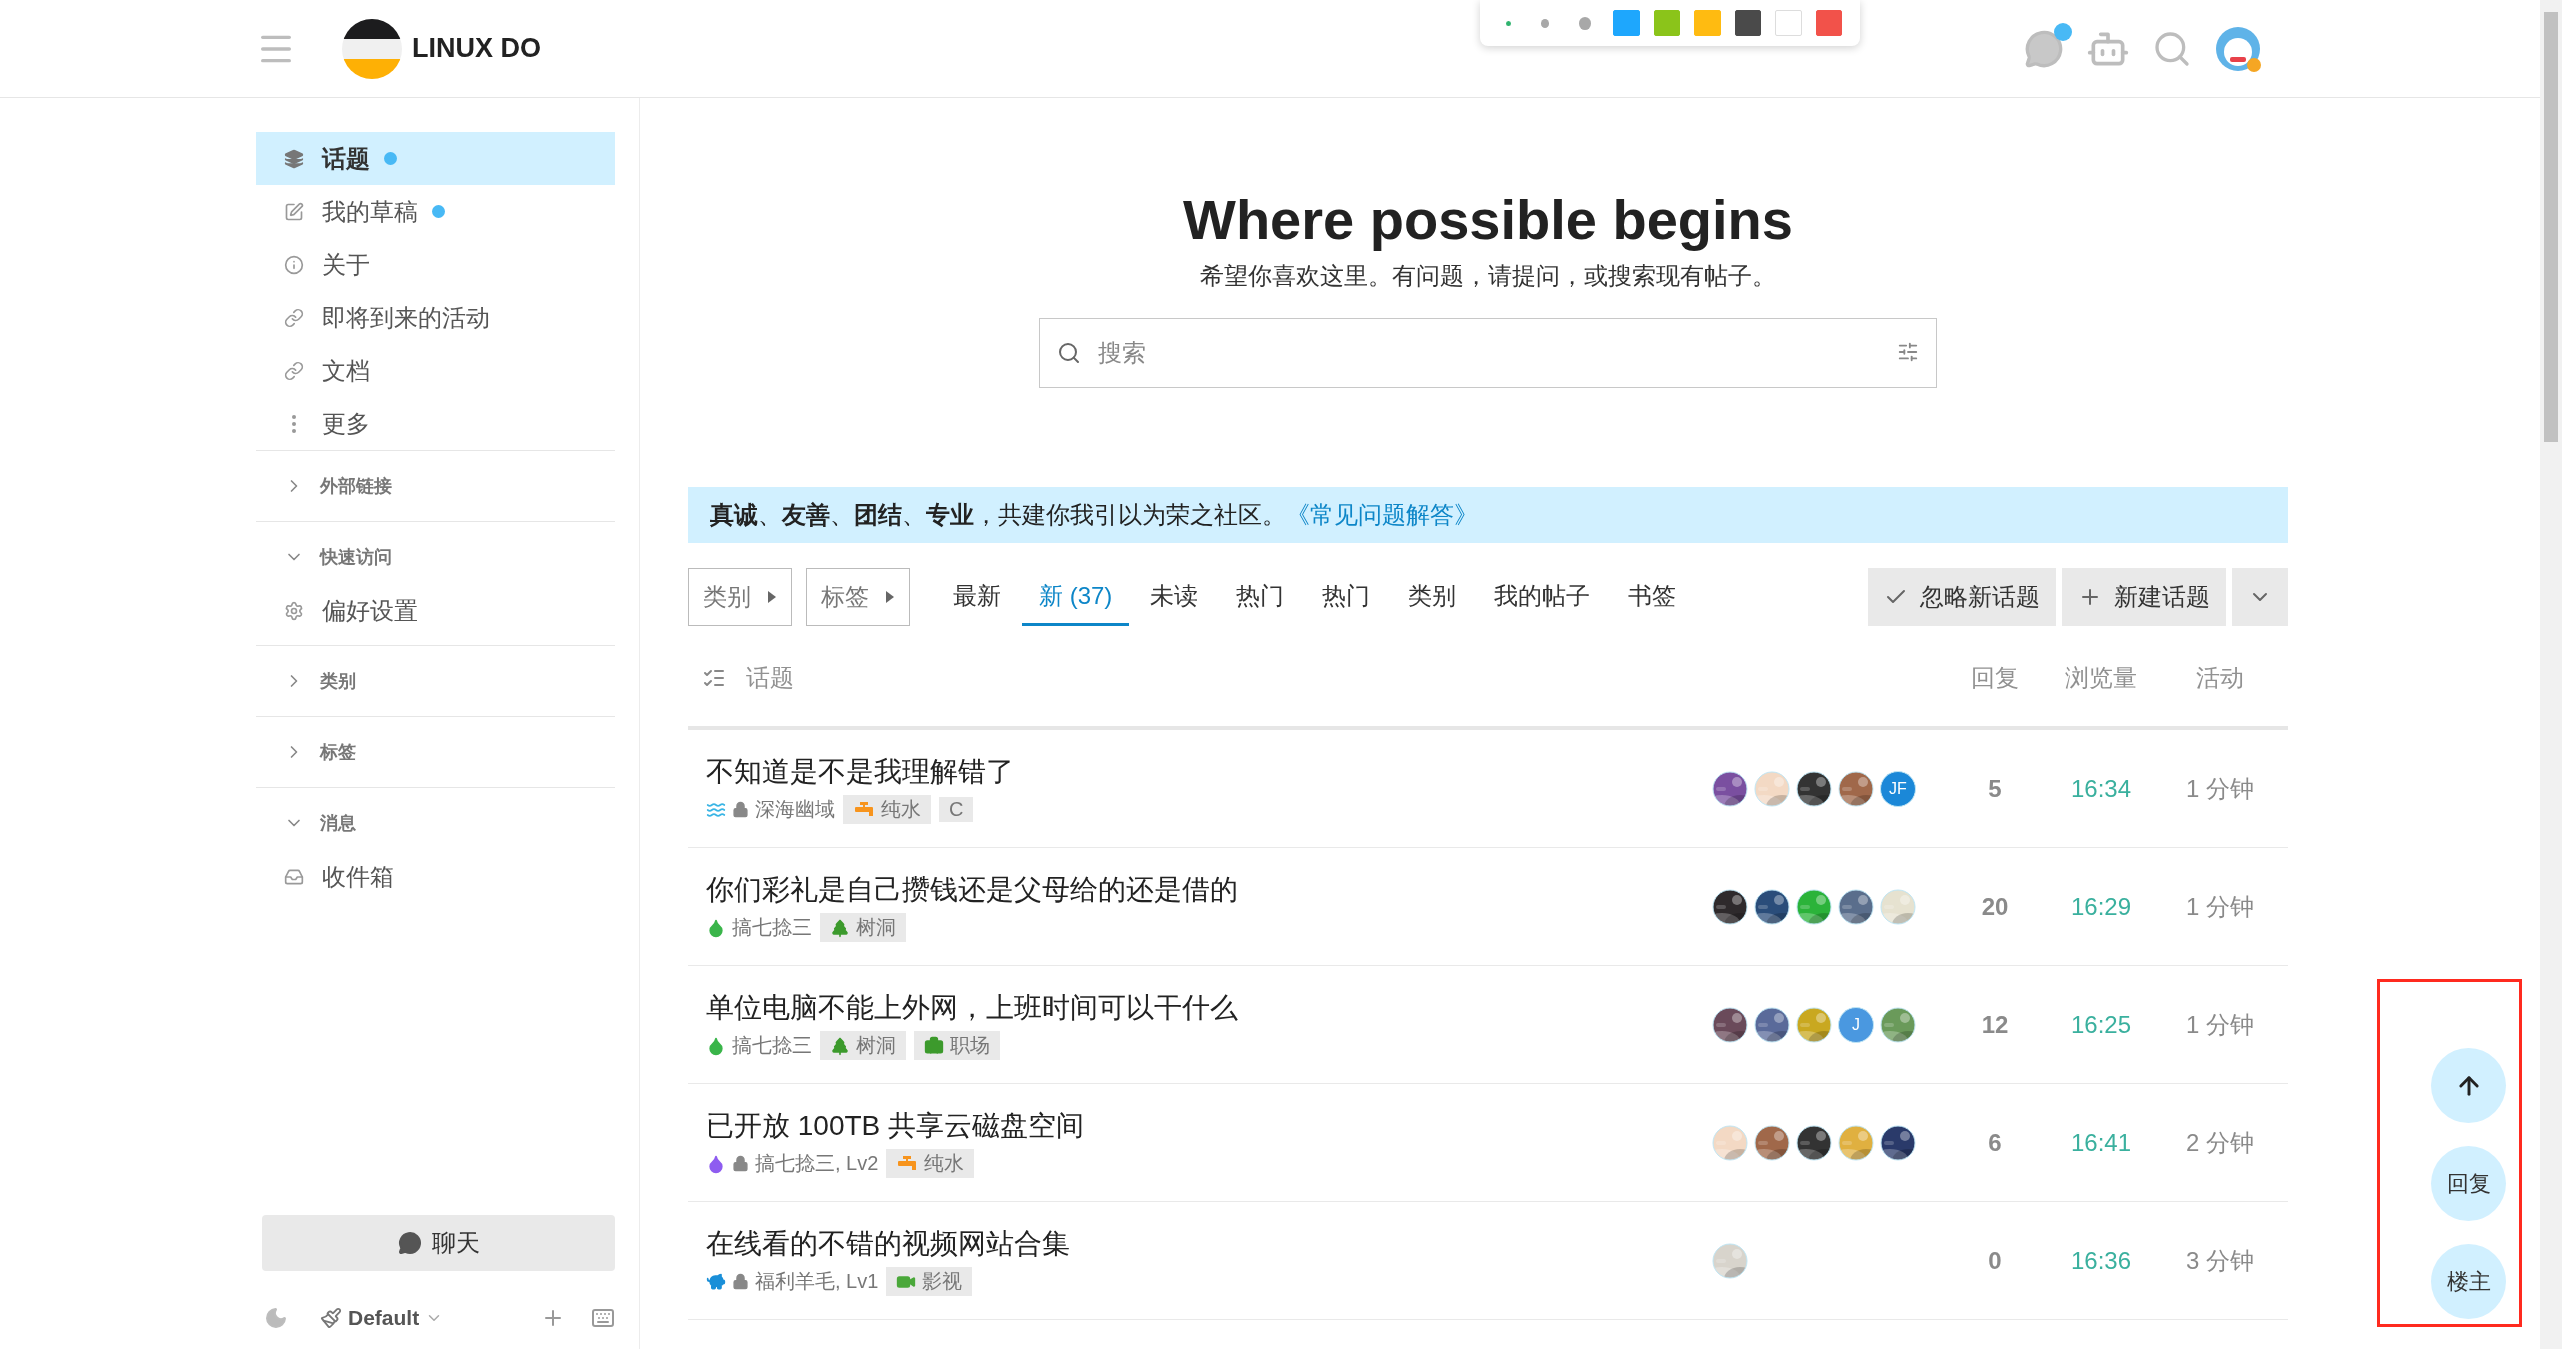 This screenshot has height=1349, width=2562. I want to click on topic-title: 不知道是不是我理解错了, so click(1203, 772).